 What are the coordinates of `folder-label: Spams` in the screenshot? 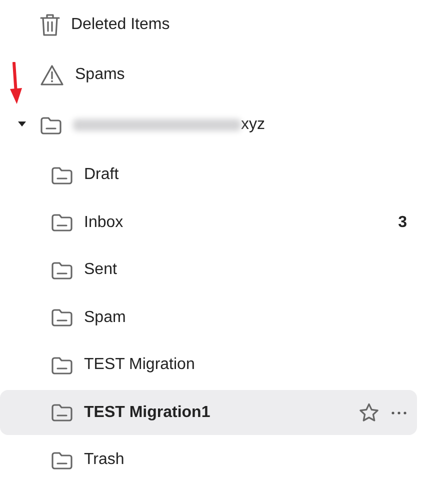 It's located at (100, 75).